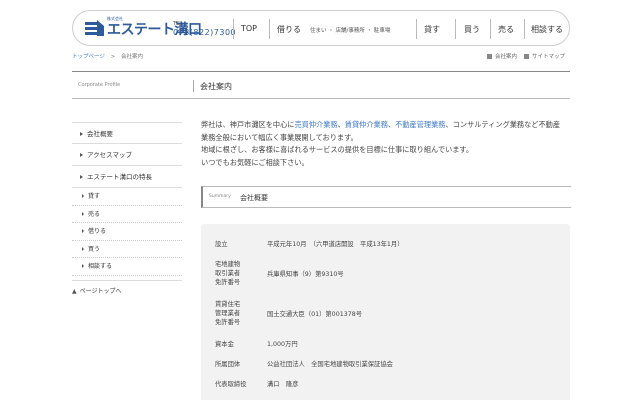 Image resolution: width=640 pixels, height=400 pixels. Describe the element at coordinates (506, 57) in the screenshot. I see `util-company-label: 会社案内` at that location.